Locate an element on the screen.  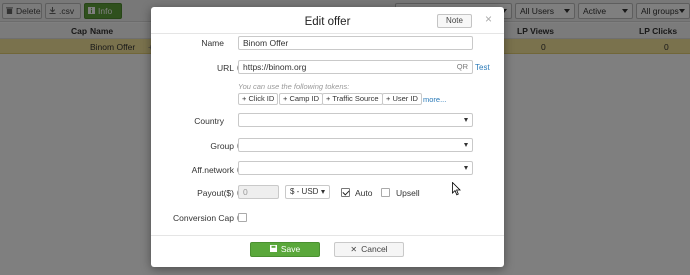
url-label: URL? is located at coordinates (230, 68).